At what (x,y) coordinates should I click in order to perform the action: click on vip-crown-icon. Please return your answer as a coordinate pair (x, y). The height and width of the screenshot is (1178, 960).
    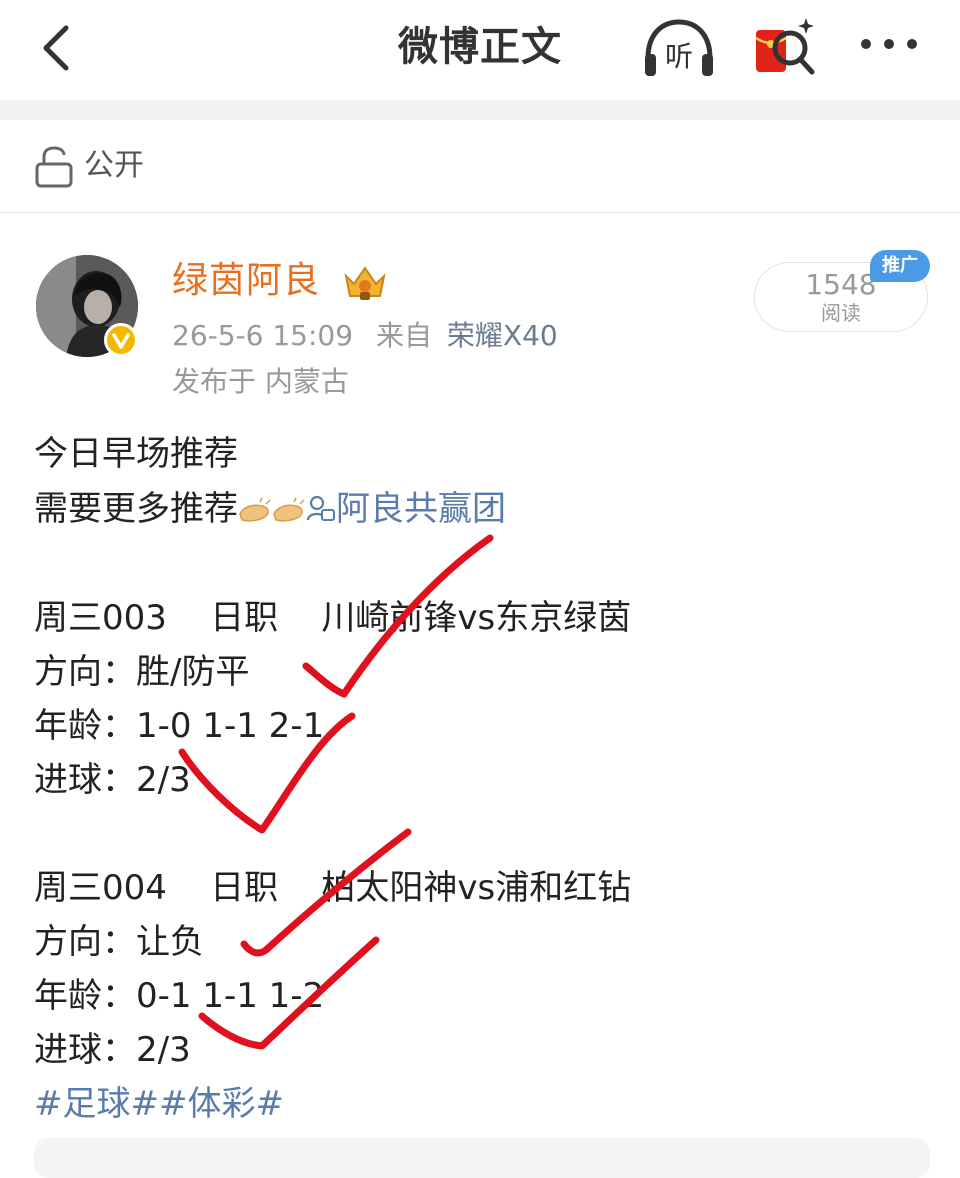
    Looking at the image, I should click on (365, 282).